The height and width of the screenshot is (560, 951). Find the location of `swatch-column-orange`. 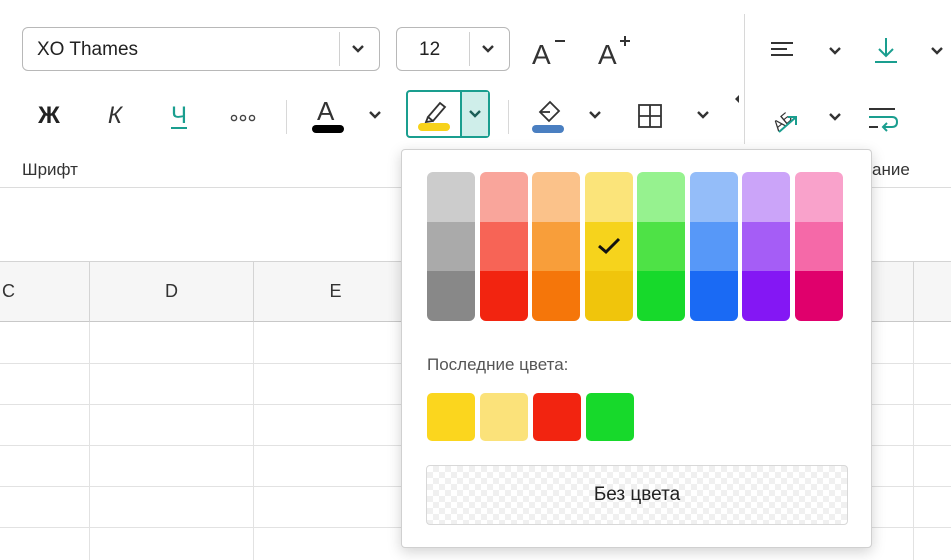

swatch-column-orange is located at coordinates (556, 246).